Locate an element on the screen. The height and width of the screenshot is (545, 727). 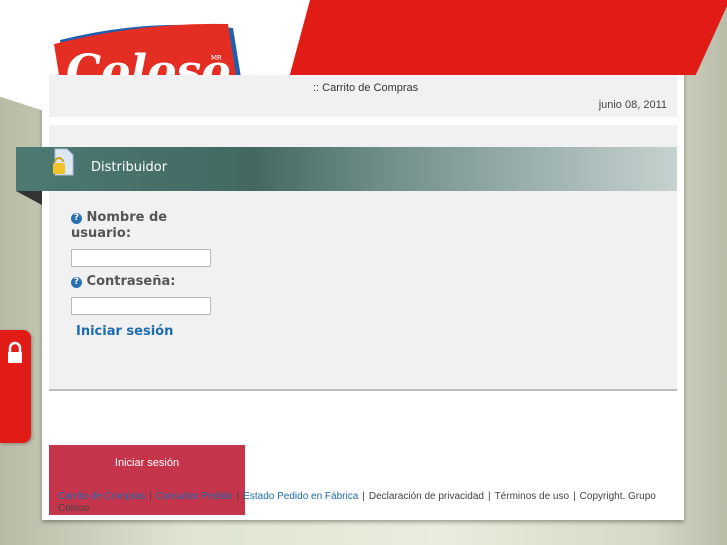
current-date: junio 08, 2011 is located at coordinates (632, 105).